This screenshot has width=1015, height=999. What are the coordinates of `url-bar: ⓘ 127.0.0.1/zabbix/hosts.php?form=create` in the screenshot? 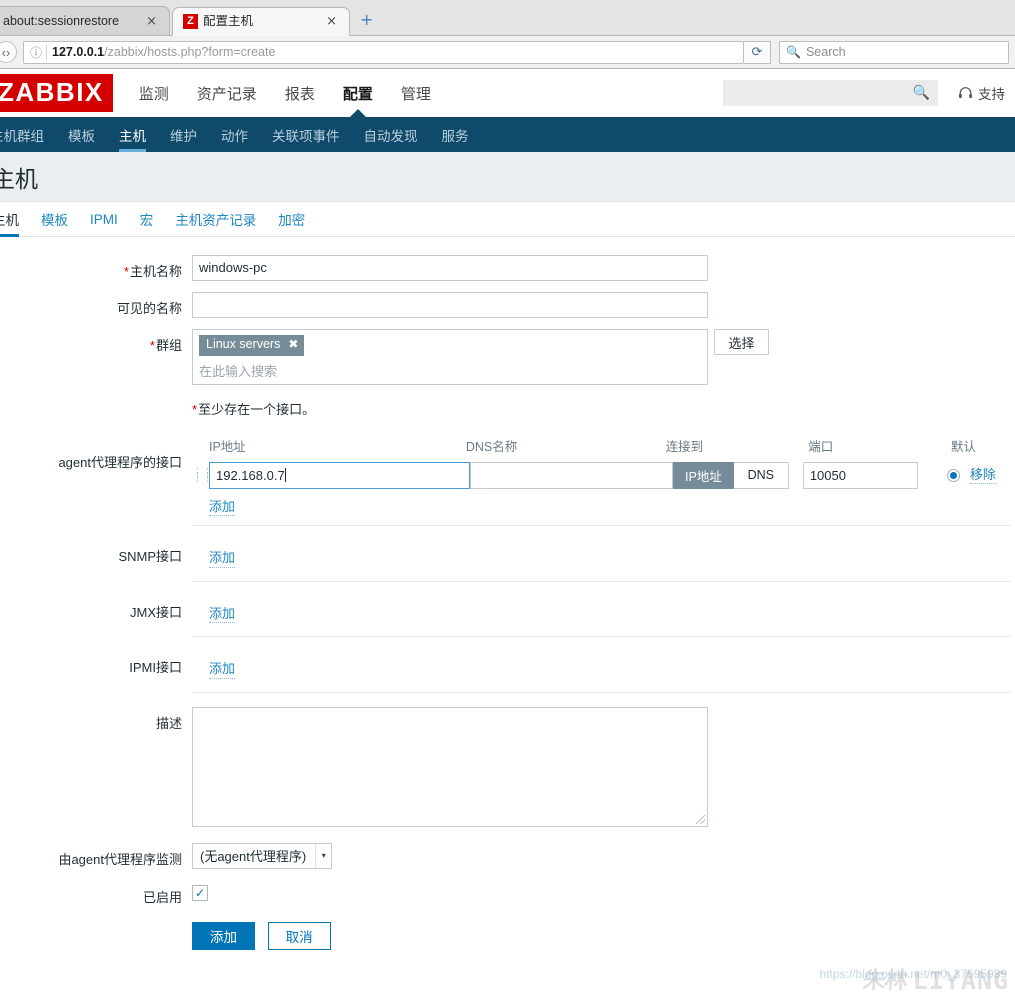 It's located at (383, 52).